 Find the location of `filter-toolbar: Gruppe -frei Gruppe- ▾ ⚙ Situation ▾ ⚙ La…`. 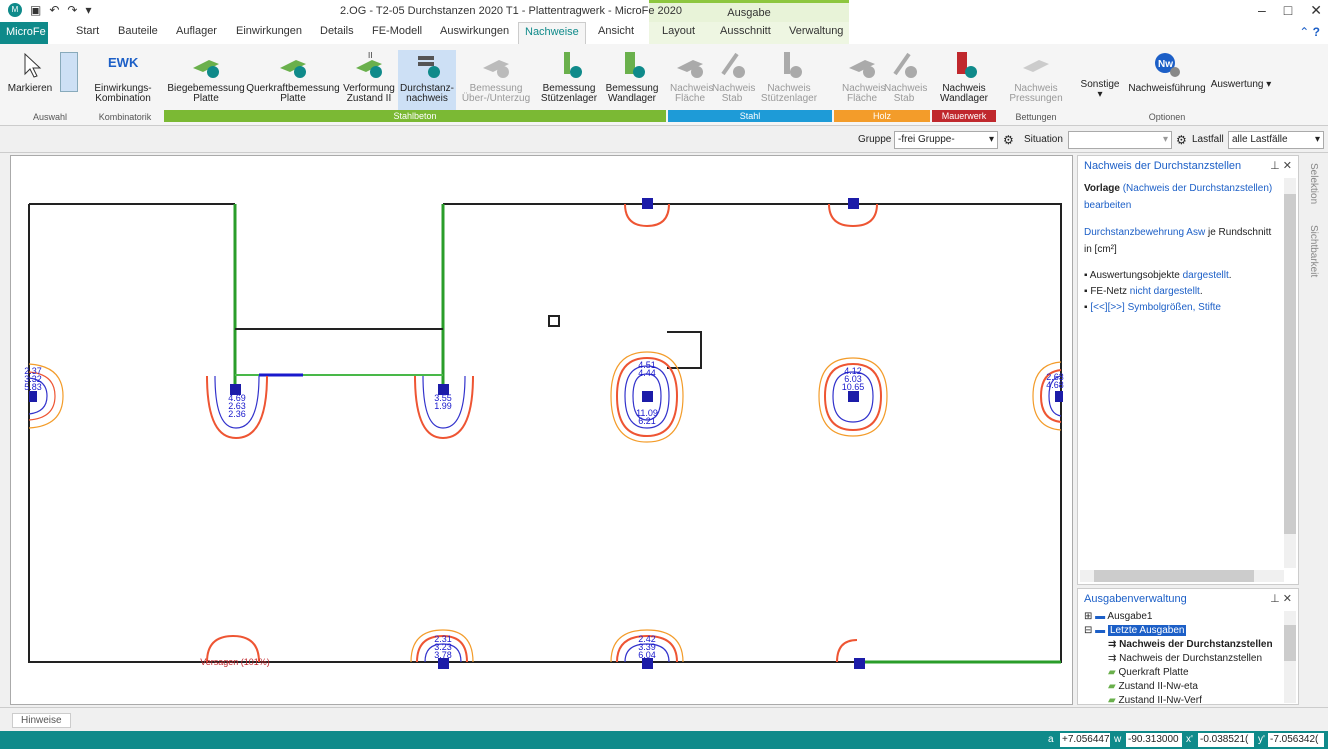

filter-toolbar: Gruppe -frei Gruppe- ▾ ⚙ Situation ▾ ⚙ La… is located at coordinates (664, 140).